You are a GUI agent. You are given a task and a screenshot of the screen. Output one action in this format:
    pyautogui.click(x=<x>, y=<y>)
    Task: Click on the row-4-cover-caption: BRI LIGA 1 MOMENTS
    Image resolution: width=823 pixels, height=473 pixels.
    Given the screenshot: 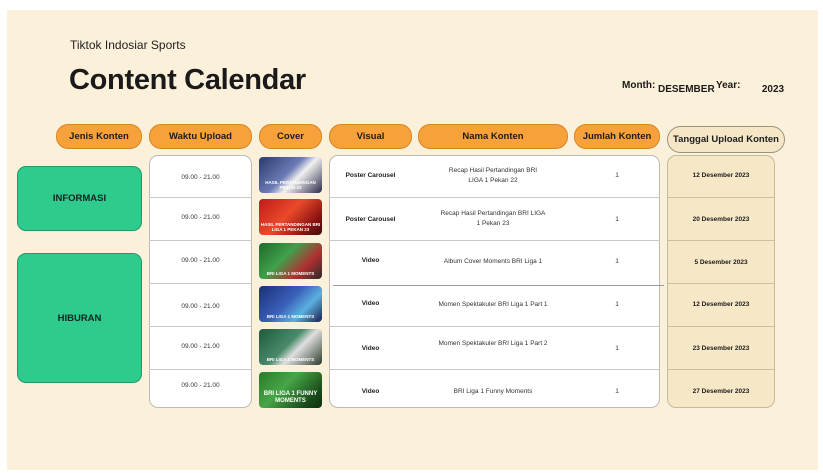 What is the action you would take?
    pyautogui.click(x=290, y=316)
    